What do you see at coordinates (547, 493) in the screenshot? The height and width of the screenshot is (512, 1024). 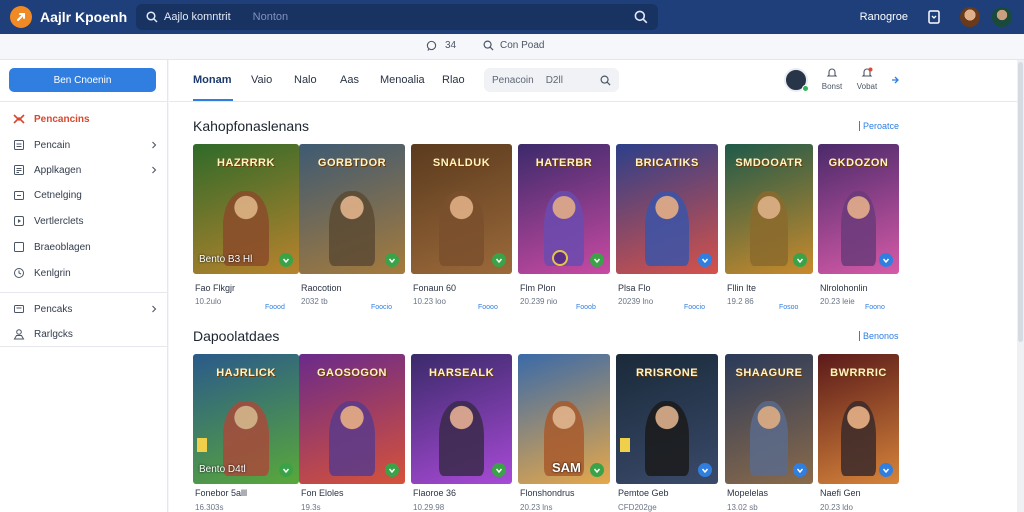 I see `game-title: Flonshondrus` at bounding box center [547, 493].